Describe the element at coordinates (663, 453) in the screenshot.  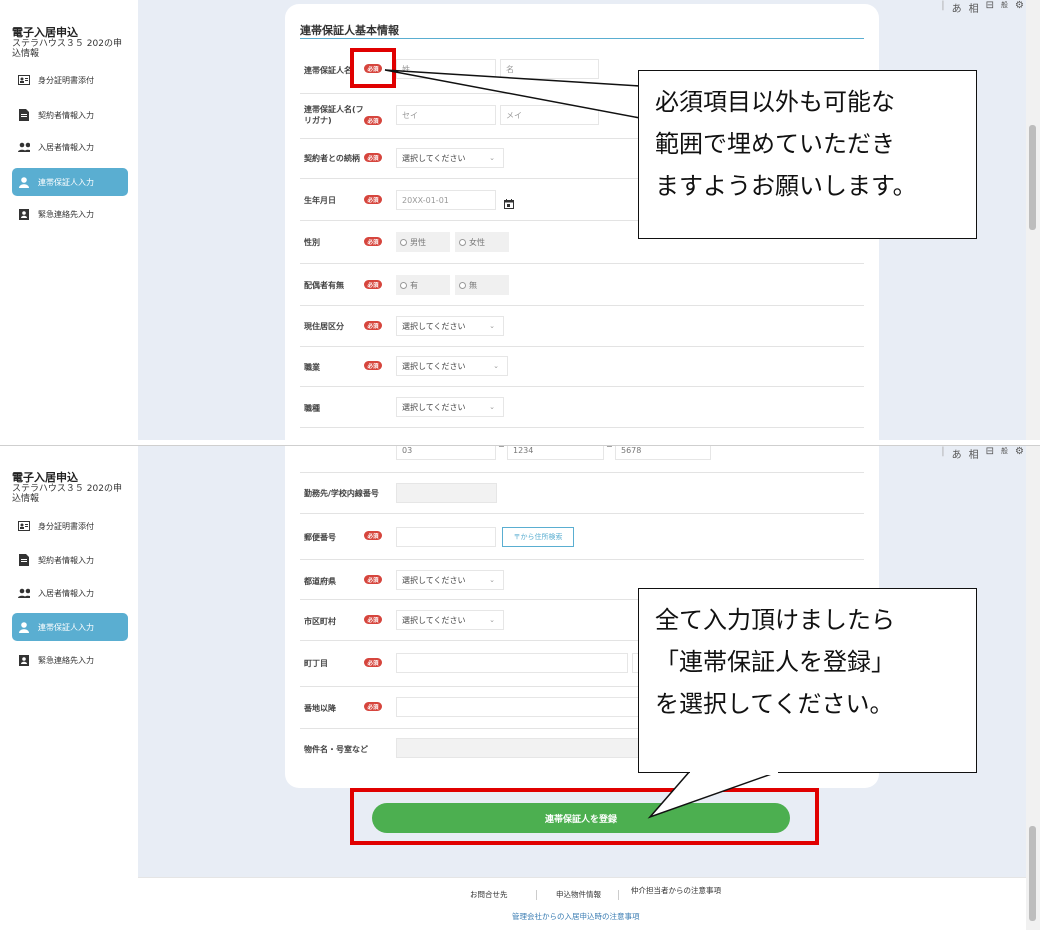
I see `phone-part3-input: 5678` at that location.